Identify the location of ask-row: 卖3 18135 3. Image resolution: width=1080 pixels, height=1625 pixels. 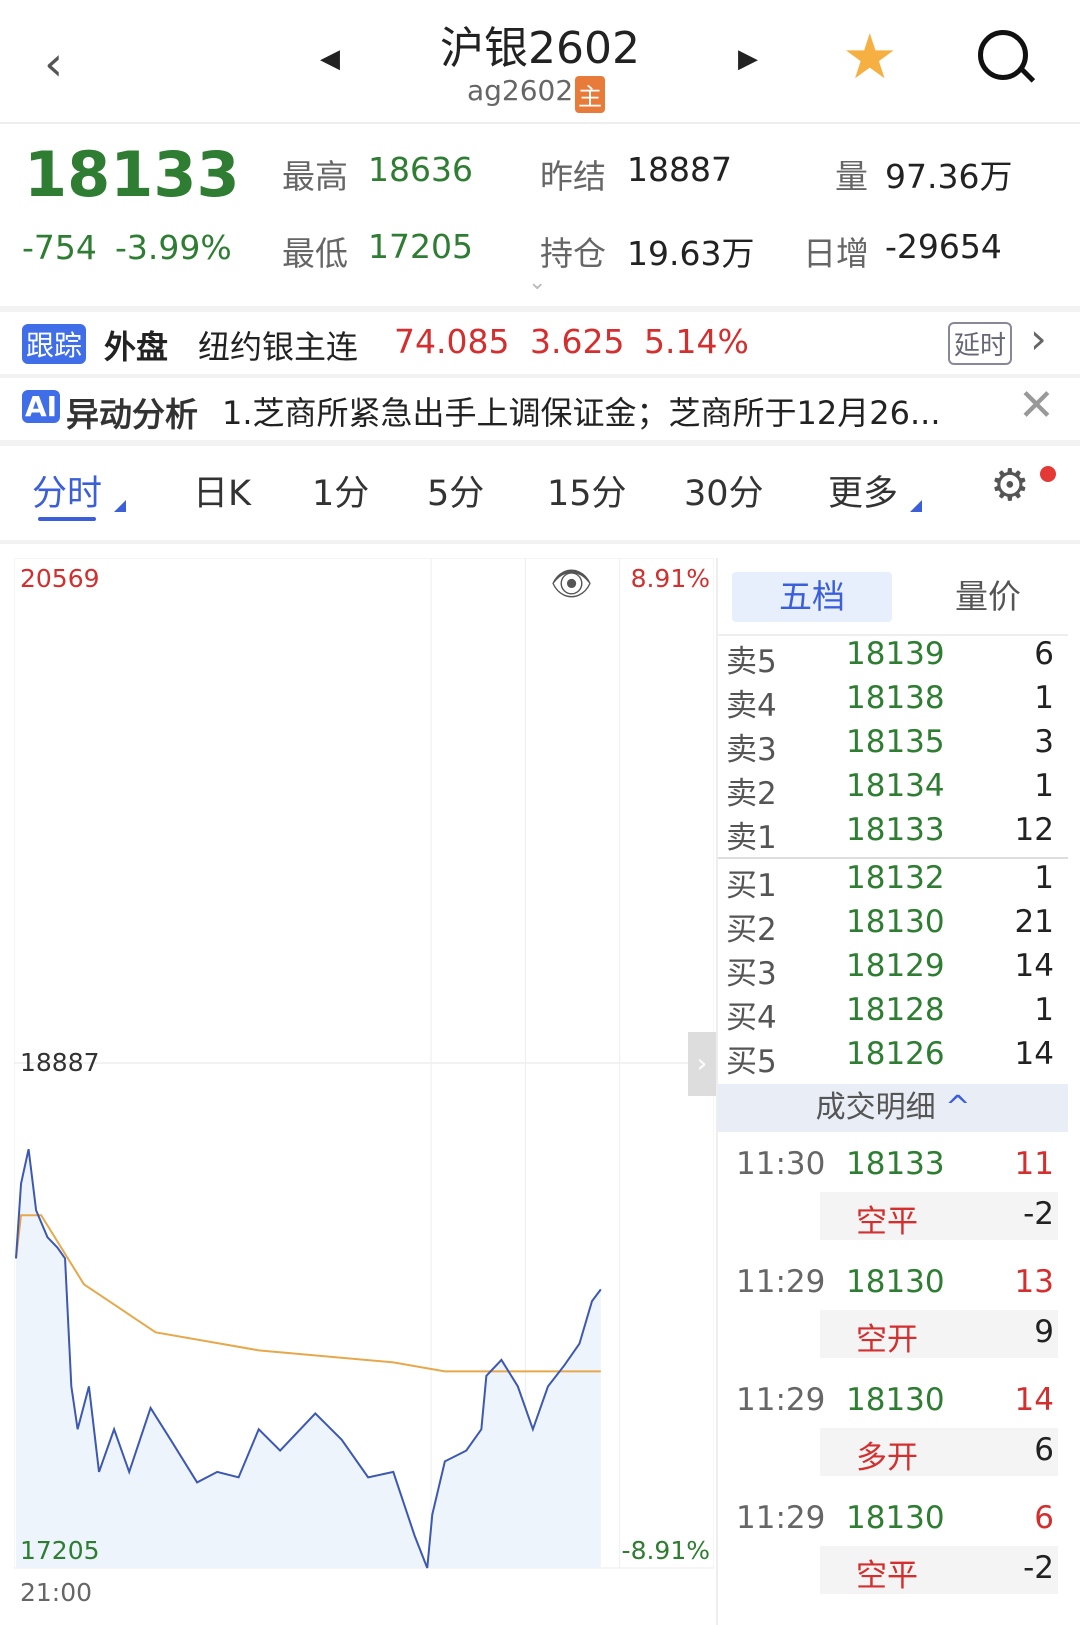
(890, 746).